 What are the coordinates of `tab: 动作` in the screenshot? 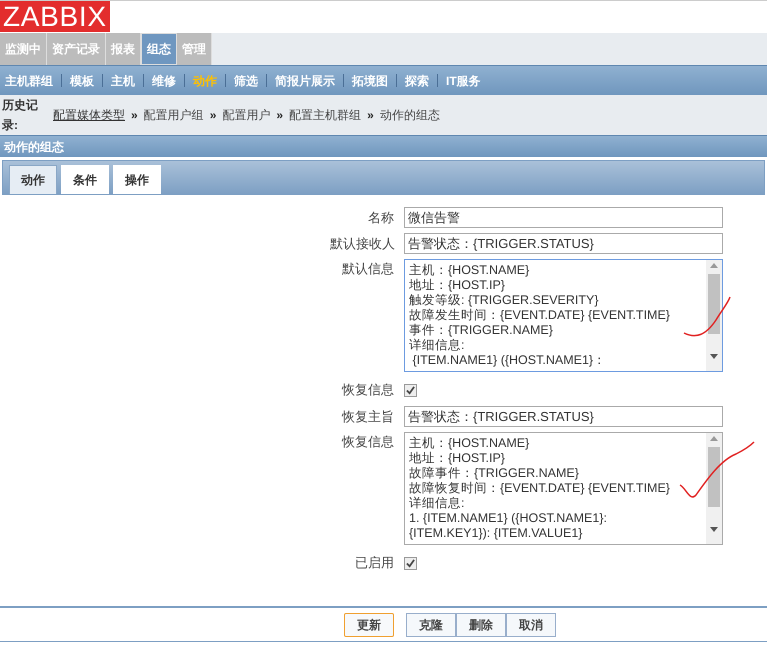 It's located at (33, 179).